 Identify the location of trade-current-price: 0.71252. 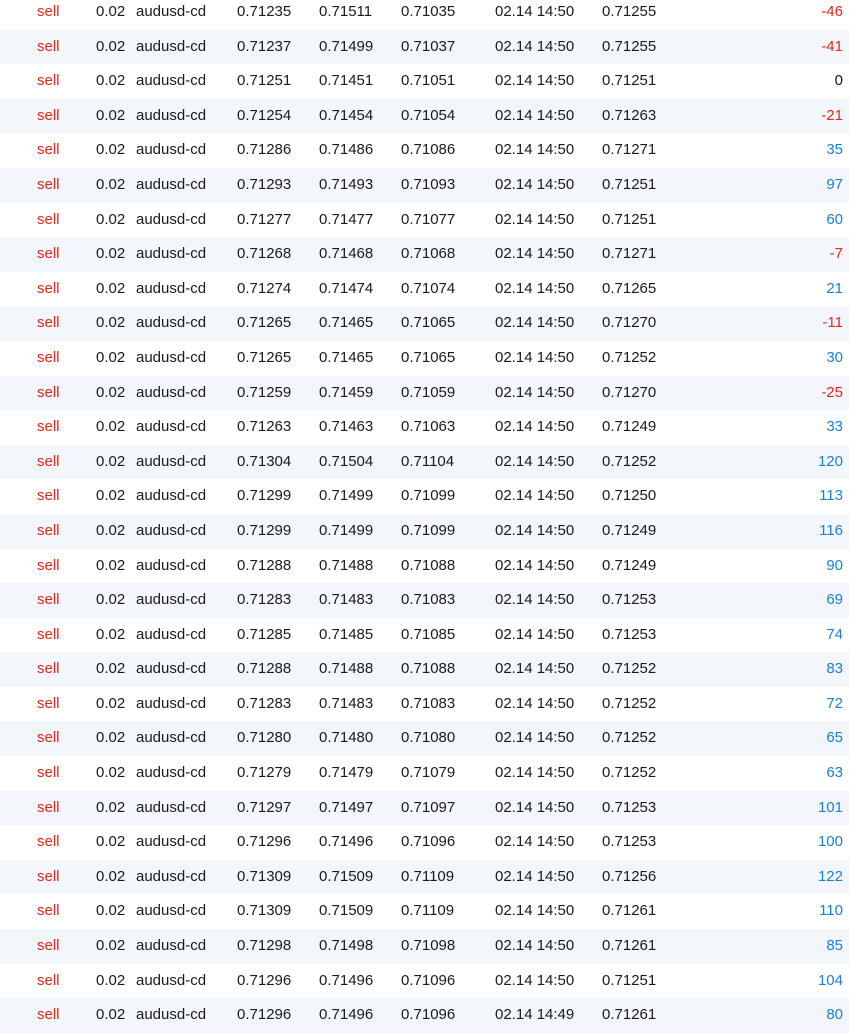
(629, 461).